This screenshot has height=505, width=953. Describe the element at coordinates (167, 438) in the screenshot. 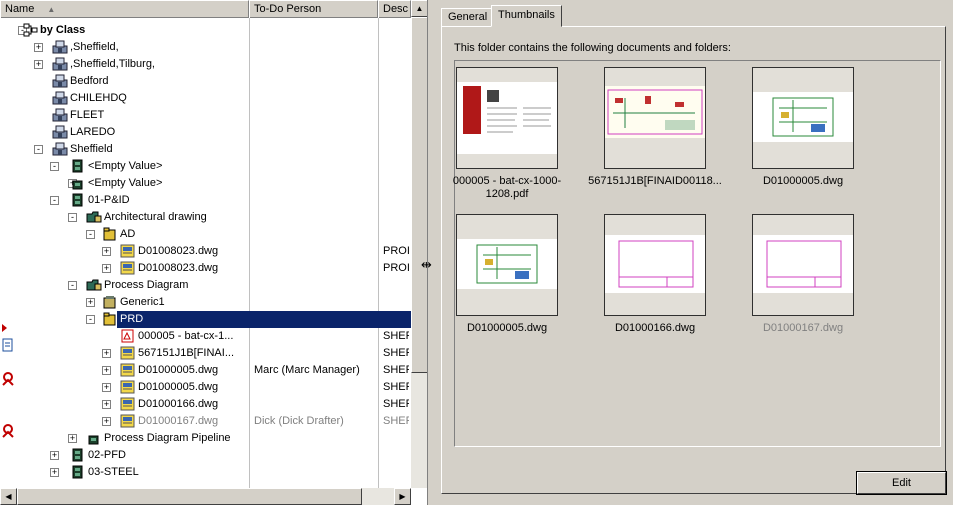

I see `tree-item-label: Process Diagram Pipeline` at that location.